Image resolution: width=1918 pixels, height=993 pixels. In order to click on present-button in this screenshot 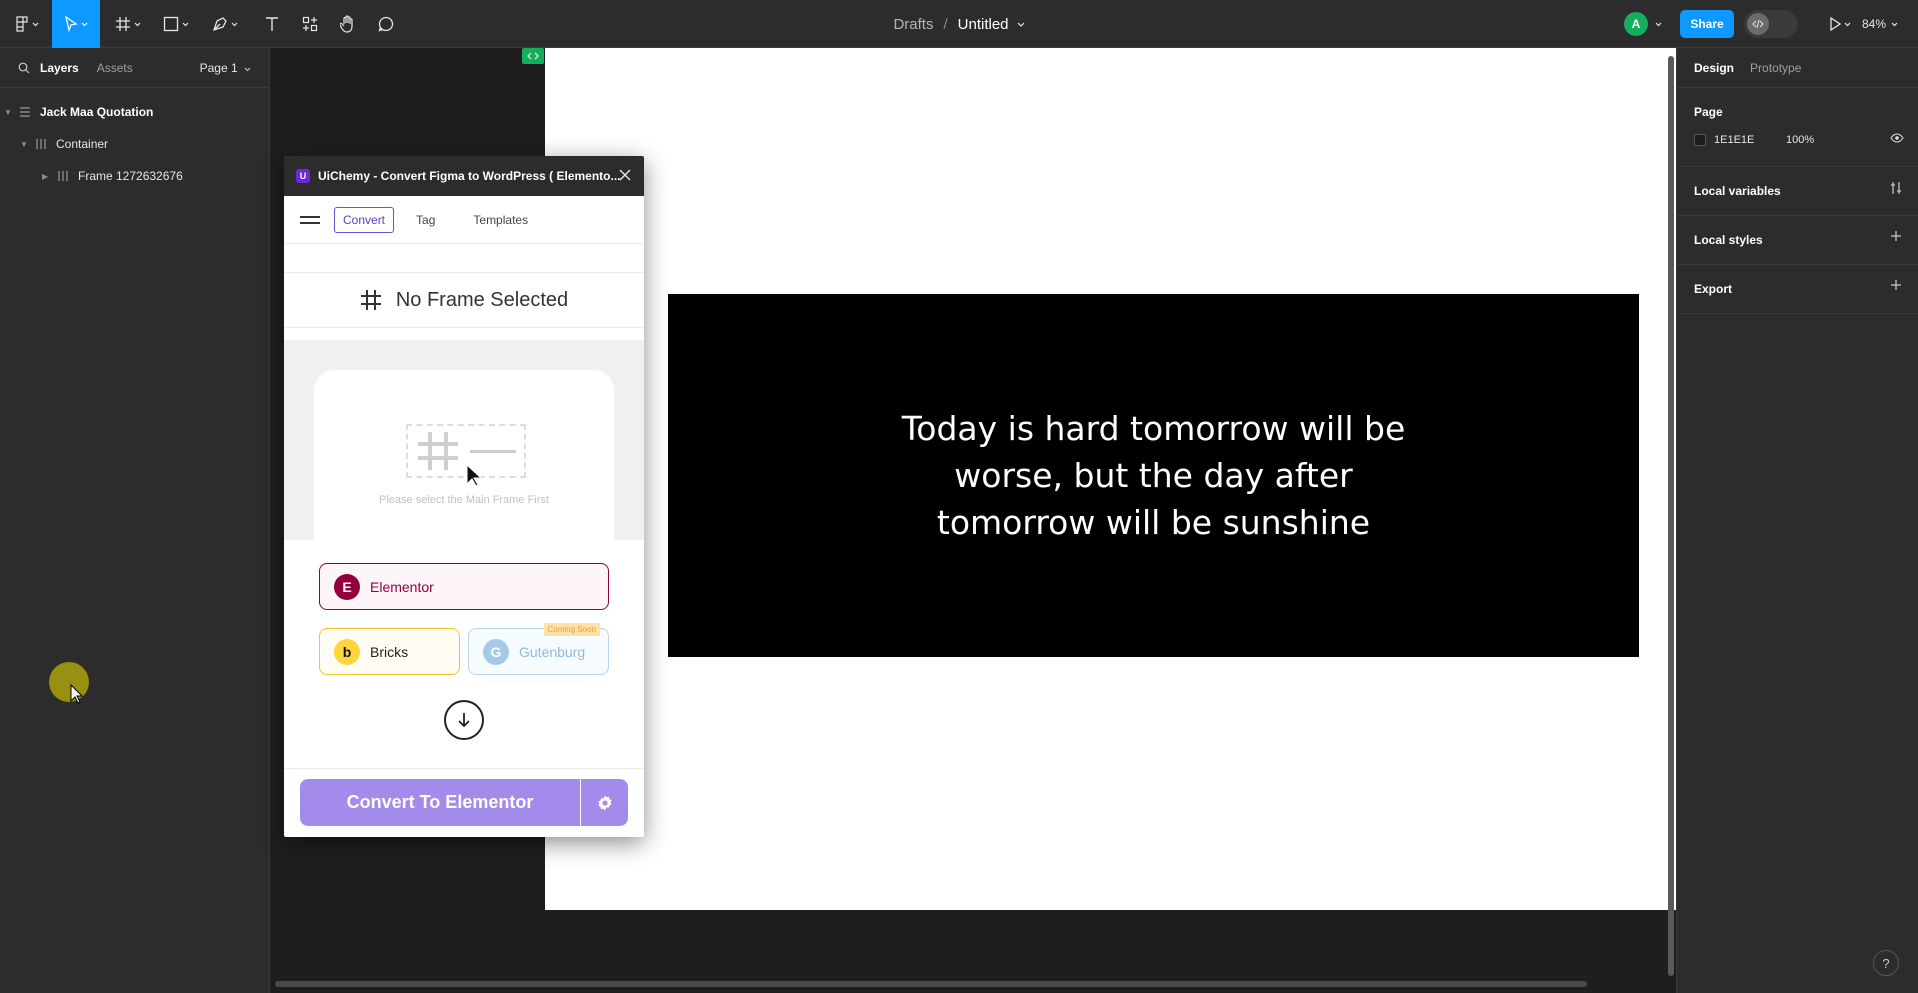, I will do `click(1840, 24)`.